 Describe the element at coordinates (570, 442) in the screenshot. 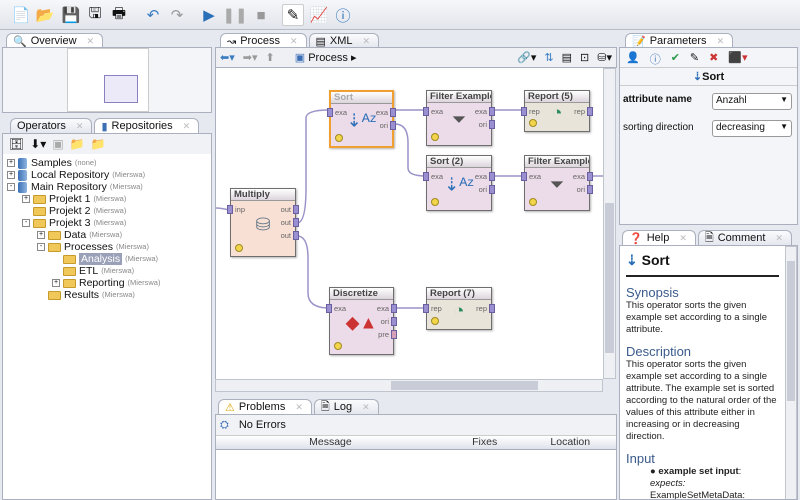

I see `column-location: Location` at that location.